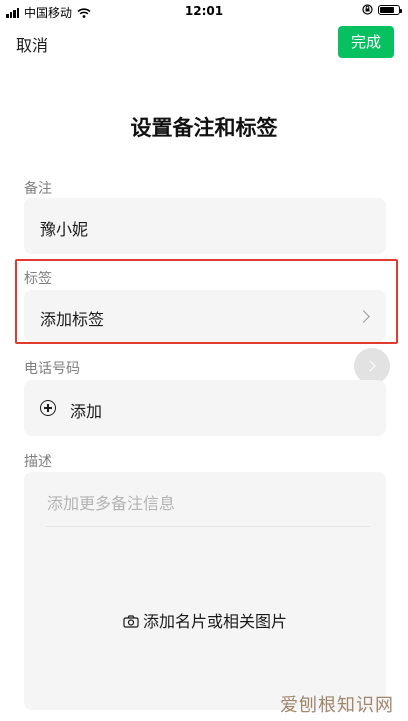  Describe the element at coordinates (86, 411) in the screenshot. I see `add-phone-label: 添加` at that location.